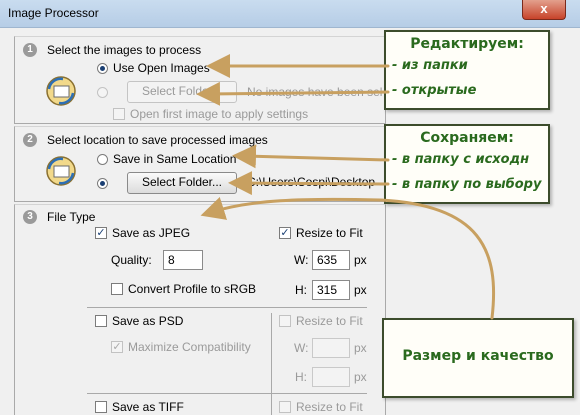 The width and height of the screenshot is (580, 415). Describe the element at coordinates (192, 289) in the screenshot. I see `convert-srgb-label: Convert Profile to sRGB` at that location.